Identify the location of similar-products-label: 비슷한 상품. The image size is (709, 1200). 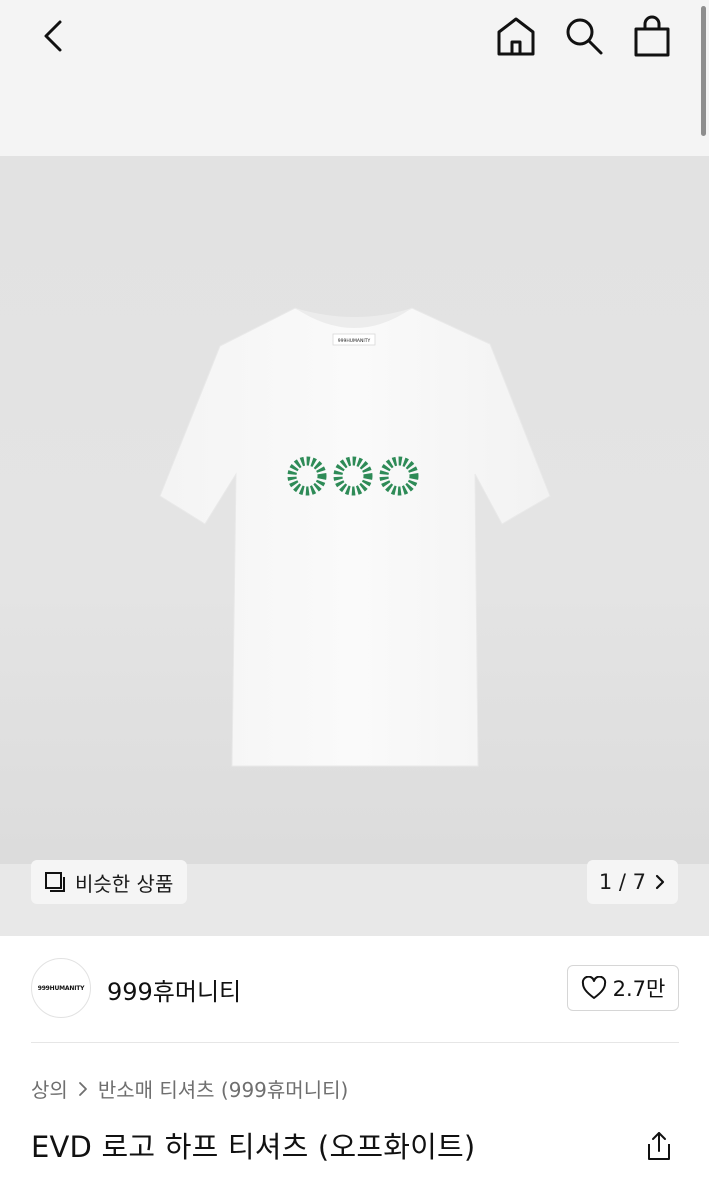
(124, 883).